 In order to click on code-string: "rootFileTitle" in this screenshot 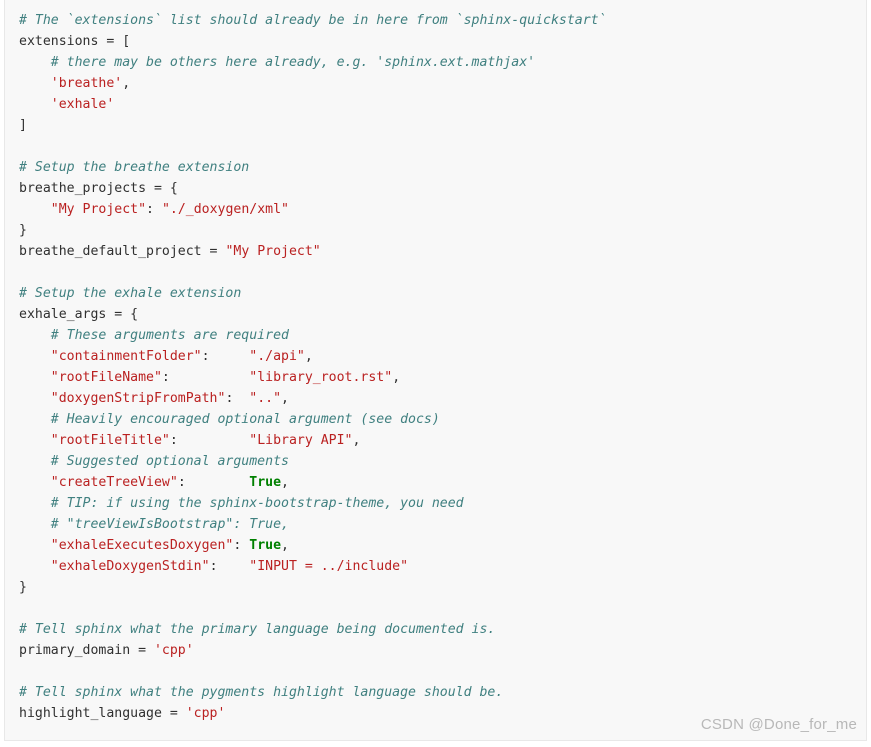, I will do `click(110, 440)`.